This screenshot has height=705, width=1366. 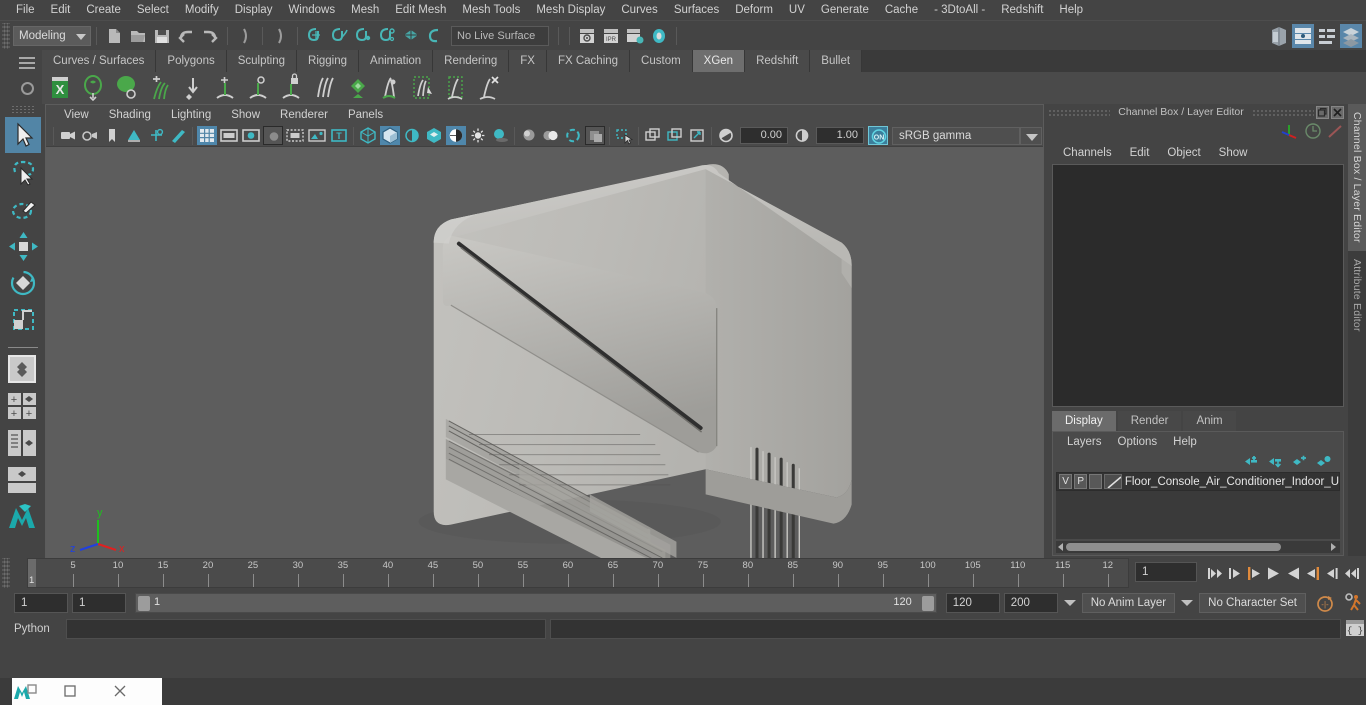 I want to click on isolate-select-icon, so click(x=595, y=135).